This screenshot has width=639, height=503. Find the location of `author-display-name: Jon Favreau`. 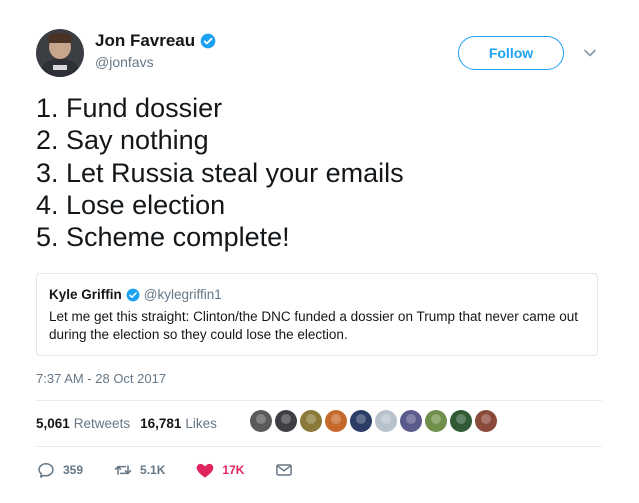

author-display-name: Jon Favreau is located at coordinates (145, 41).